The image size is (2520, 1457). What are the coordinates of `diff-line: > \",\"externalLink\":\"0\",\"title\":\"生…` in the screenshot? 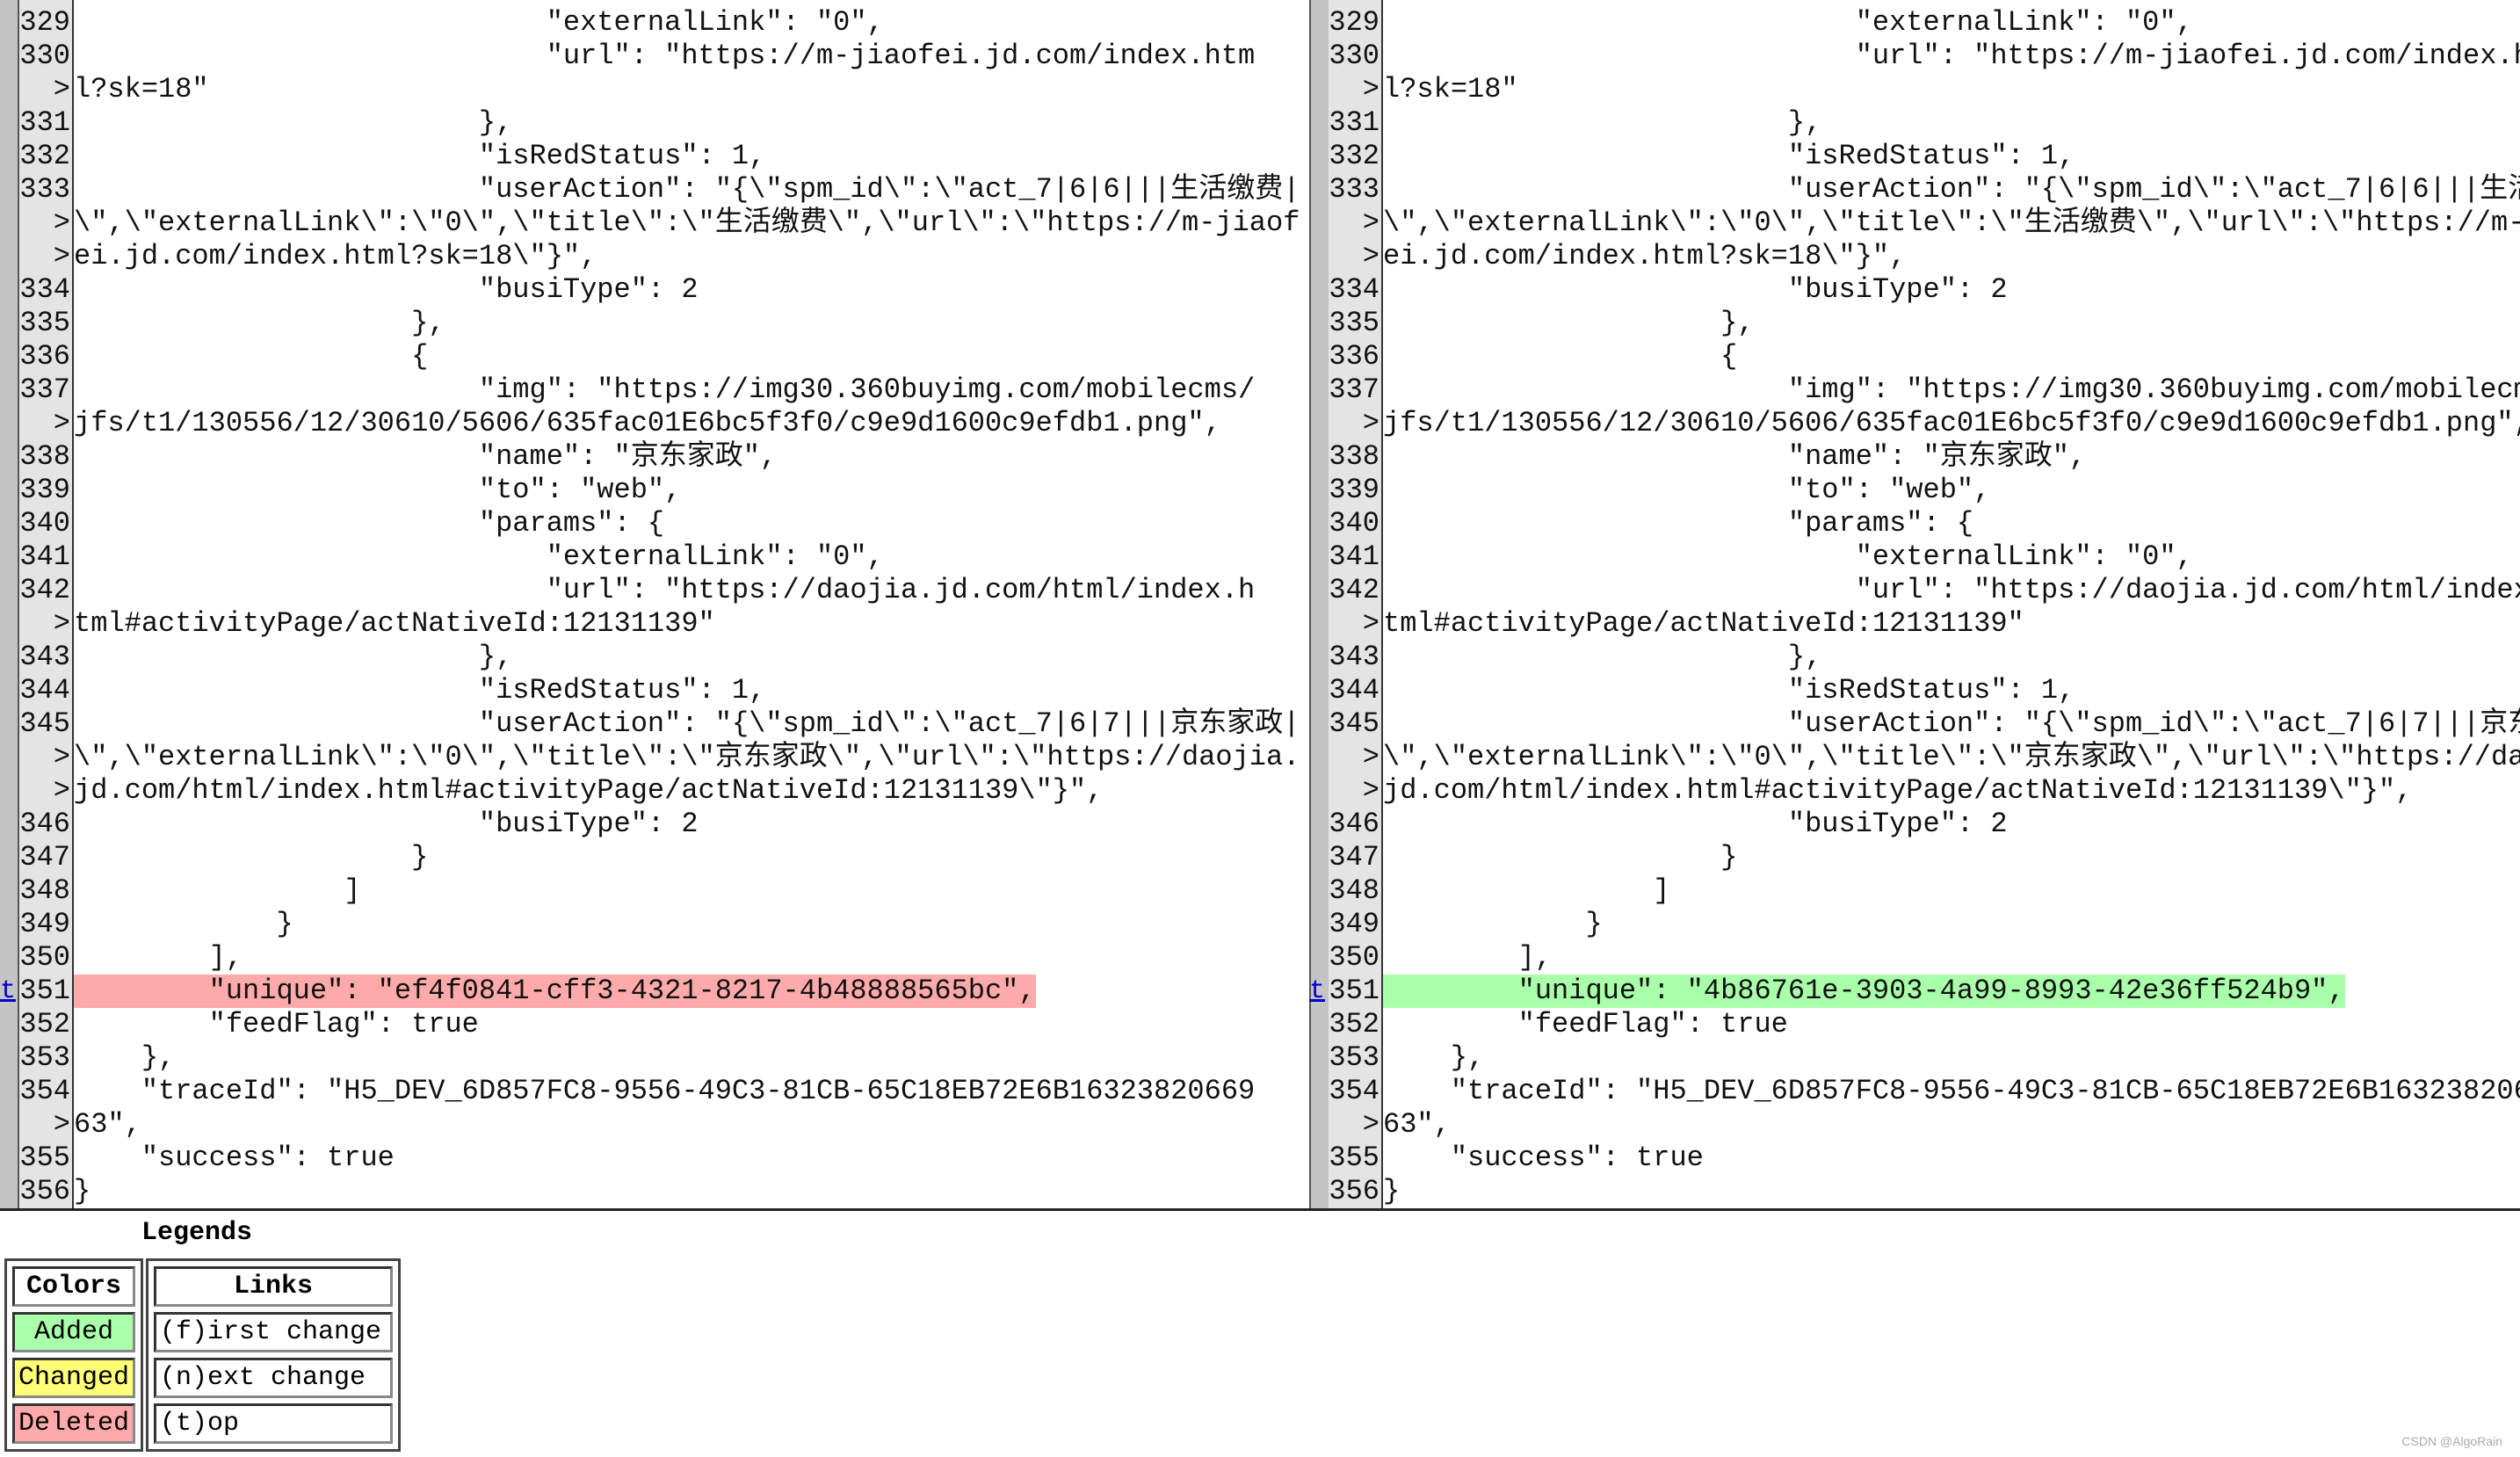 It's located at (1914, 223).